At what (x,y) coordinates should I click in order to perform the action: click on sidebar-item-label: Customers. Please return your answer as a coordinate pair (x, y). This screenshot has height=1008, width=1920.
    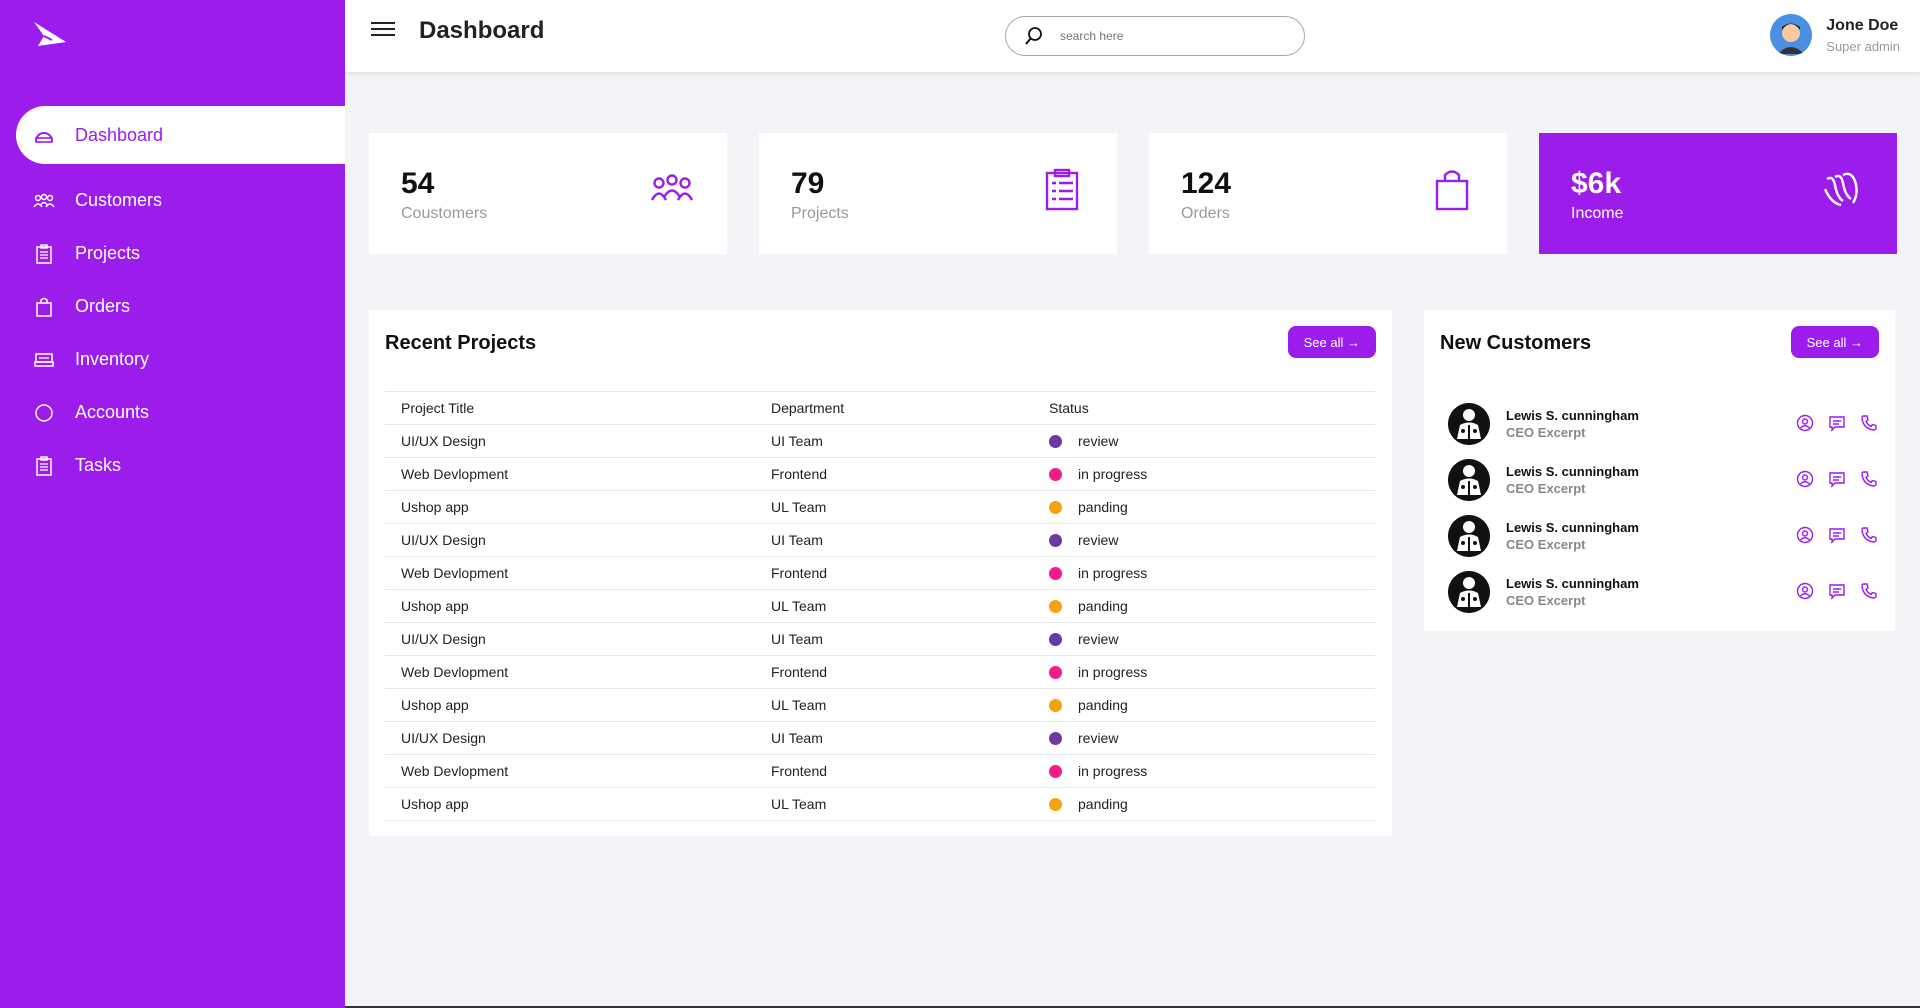
    Looking at the image, I should click on (119, 200).